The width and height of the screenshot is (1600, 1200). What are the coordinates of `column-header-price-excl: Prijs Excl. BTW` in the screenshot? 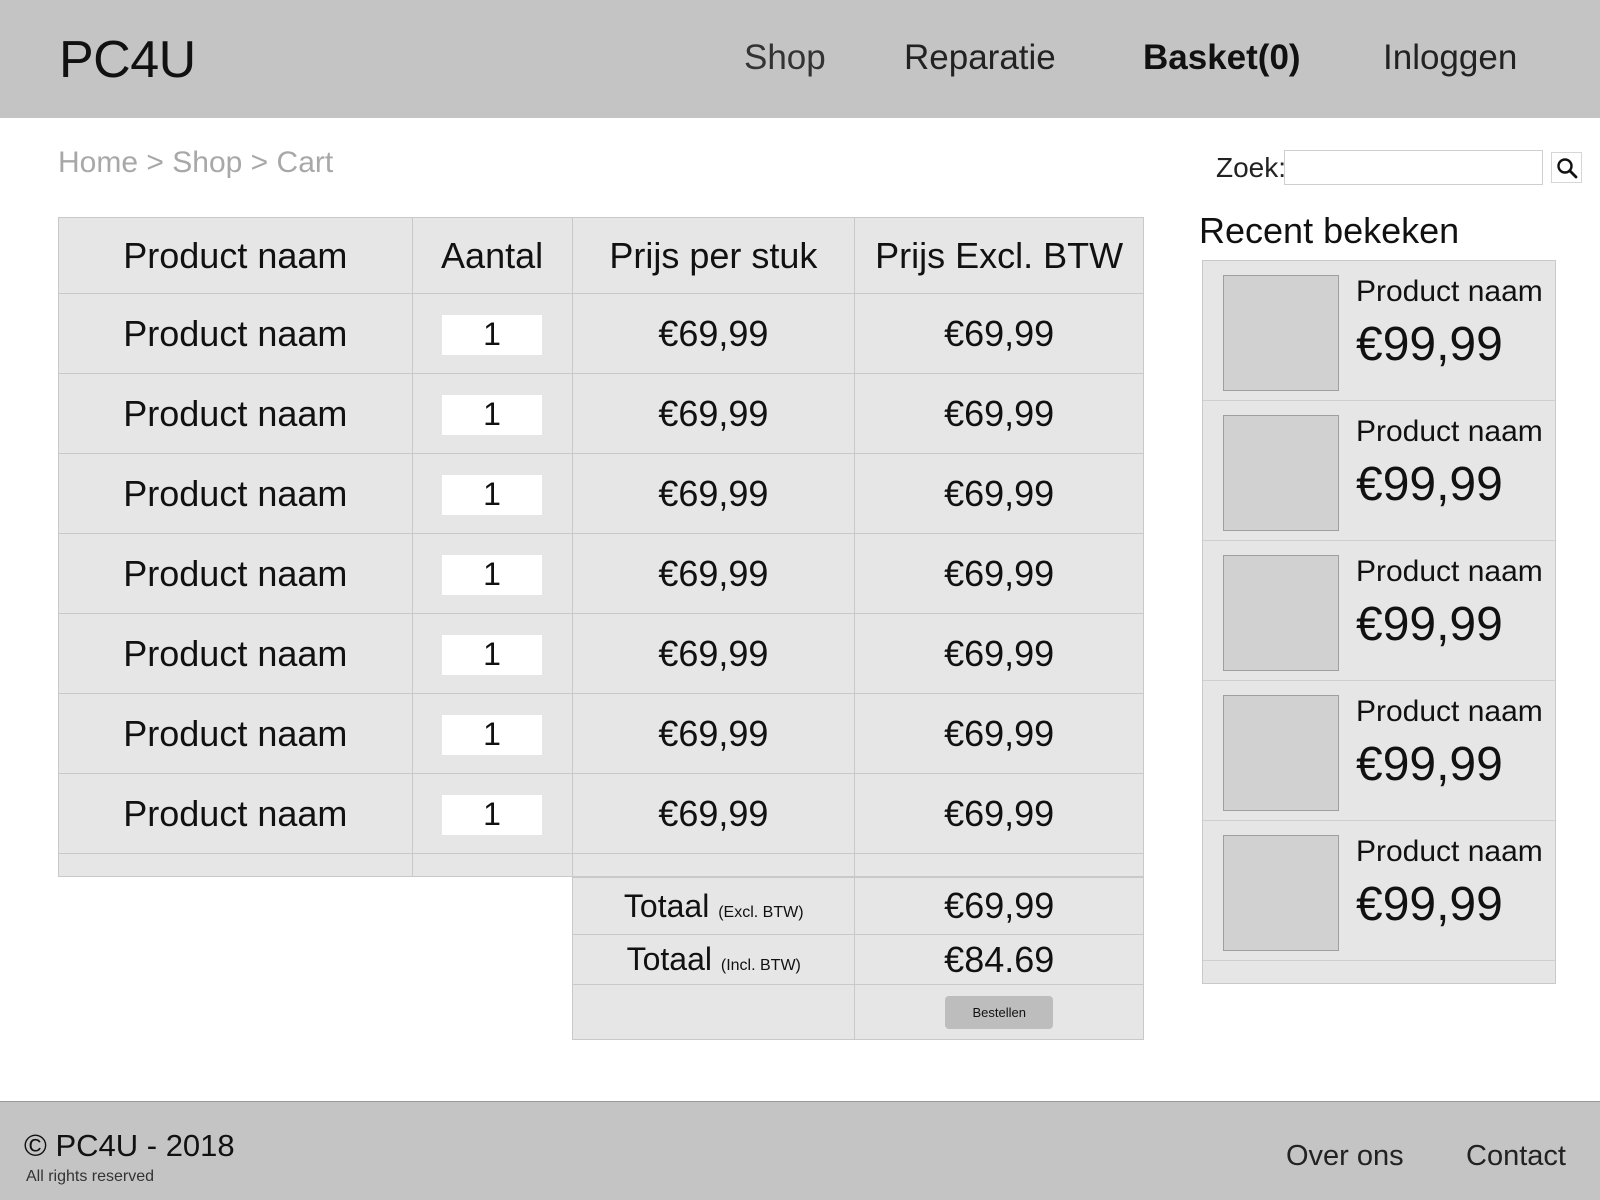 It's located at (999, 255).